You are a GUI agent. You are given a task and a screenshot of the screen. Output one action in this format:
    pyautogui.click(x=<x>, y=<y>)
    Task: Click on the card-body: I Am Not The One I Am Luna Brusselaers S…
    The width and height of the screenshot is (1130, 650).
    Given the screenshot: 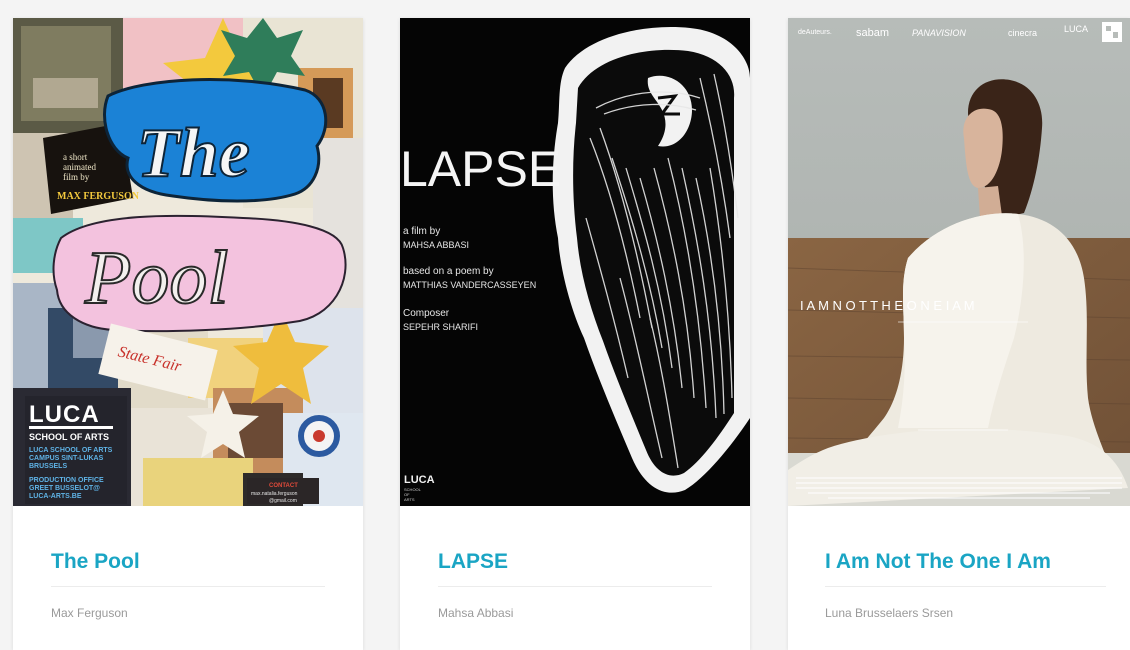 What is the action you would take?
    pyautogui.click(x=965, y=563)
    